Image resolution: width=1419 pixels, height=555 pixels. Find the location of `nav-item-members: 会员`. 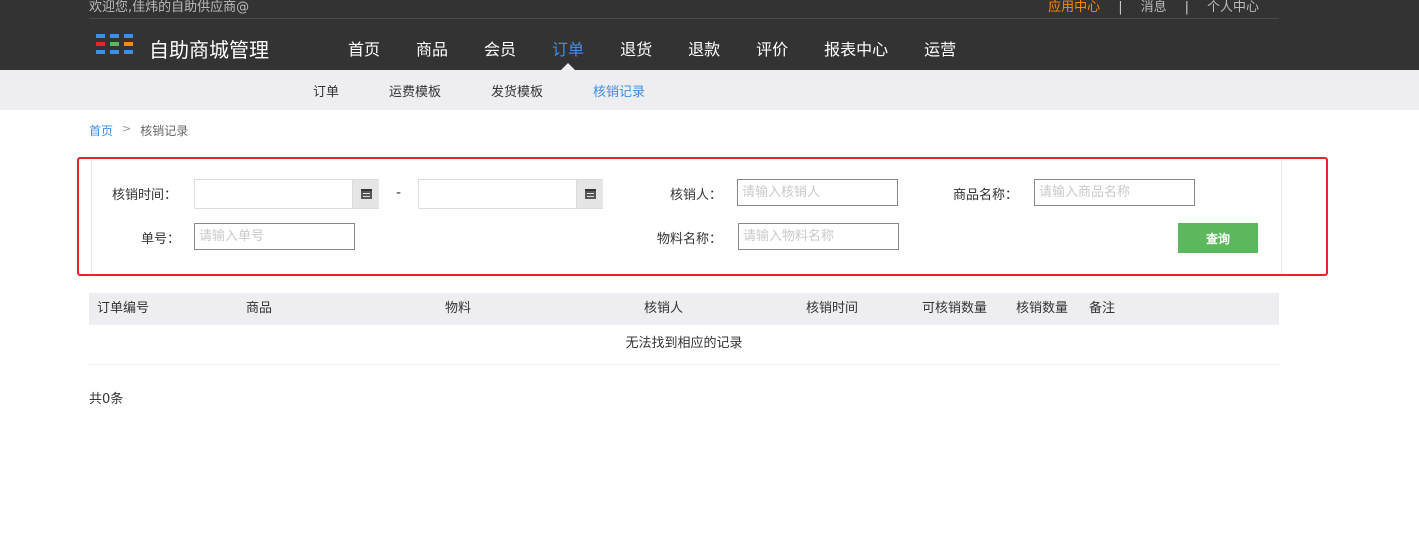

nav-item-members: 会员 is located at coordinates (500, 53).